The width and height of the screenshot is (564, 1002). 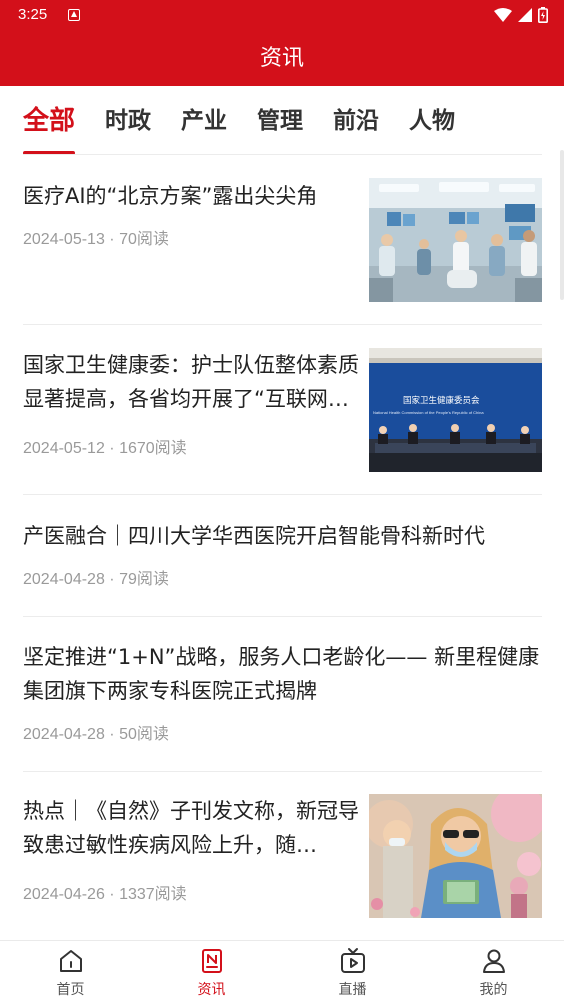 What do you see at coordinates (503, 15) in the screenshot?
I see `wifi-icon` at bounding box center [503, 15].